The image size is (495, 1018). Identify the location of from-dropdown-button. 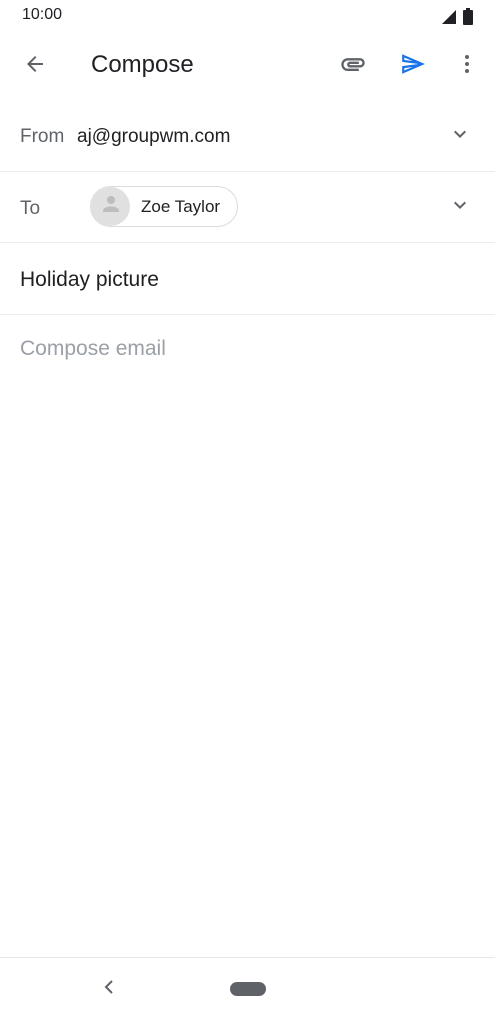
(460, 136).